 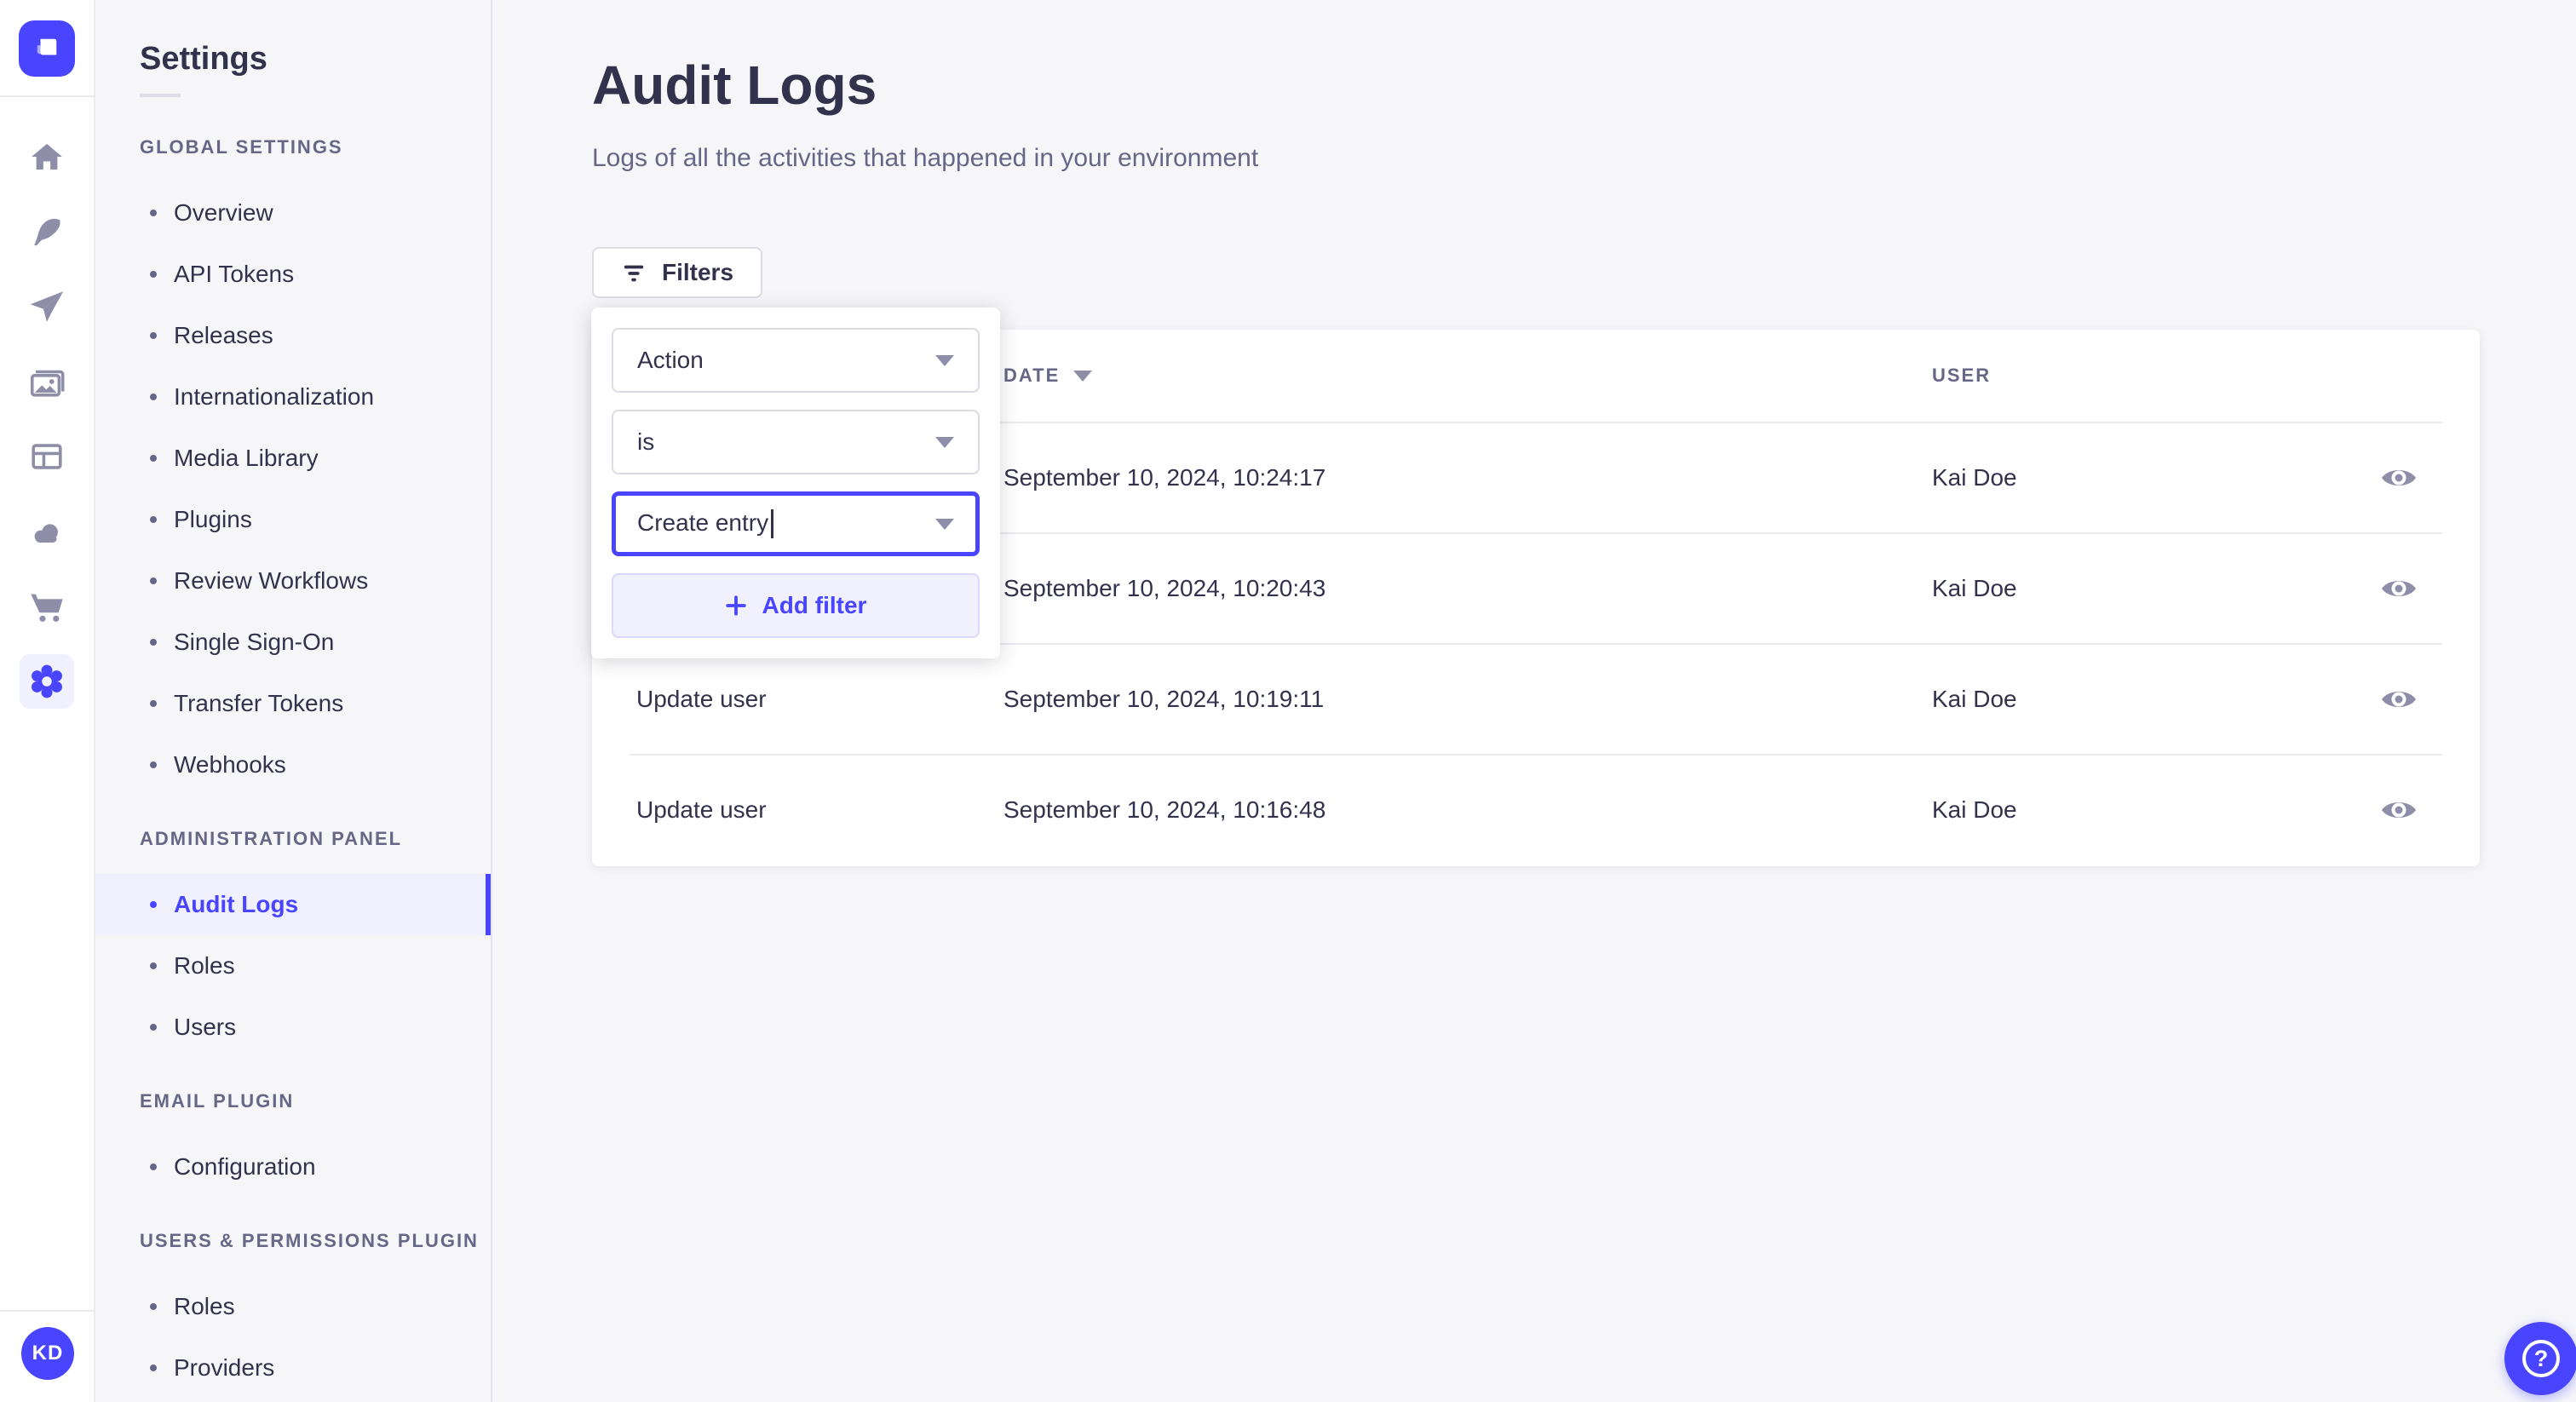 I want to click on row-date: September 10, 2024, 10:19:11, so click(x=1164, y=699).